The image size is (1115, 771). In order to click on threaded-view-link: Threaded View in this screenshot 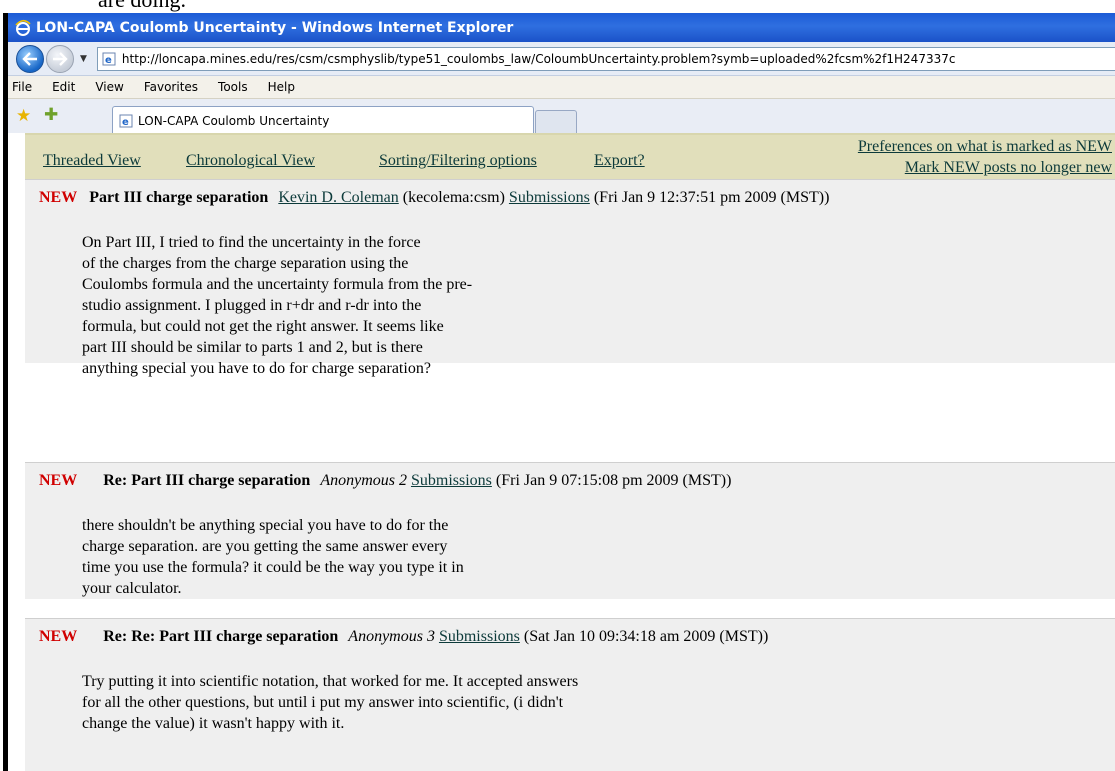, I will do `click(92, 161)`.